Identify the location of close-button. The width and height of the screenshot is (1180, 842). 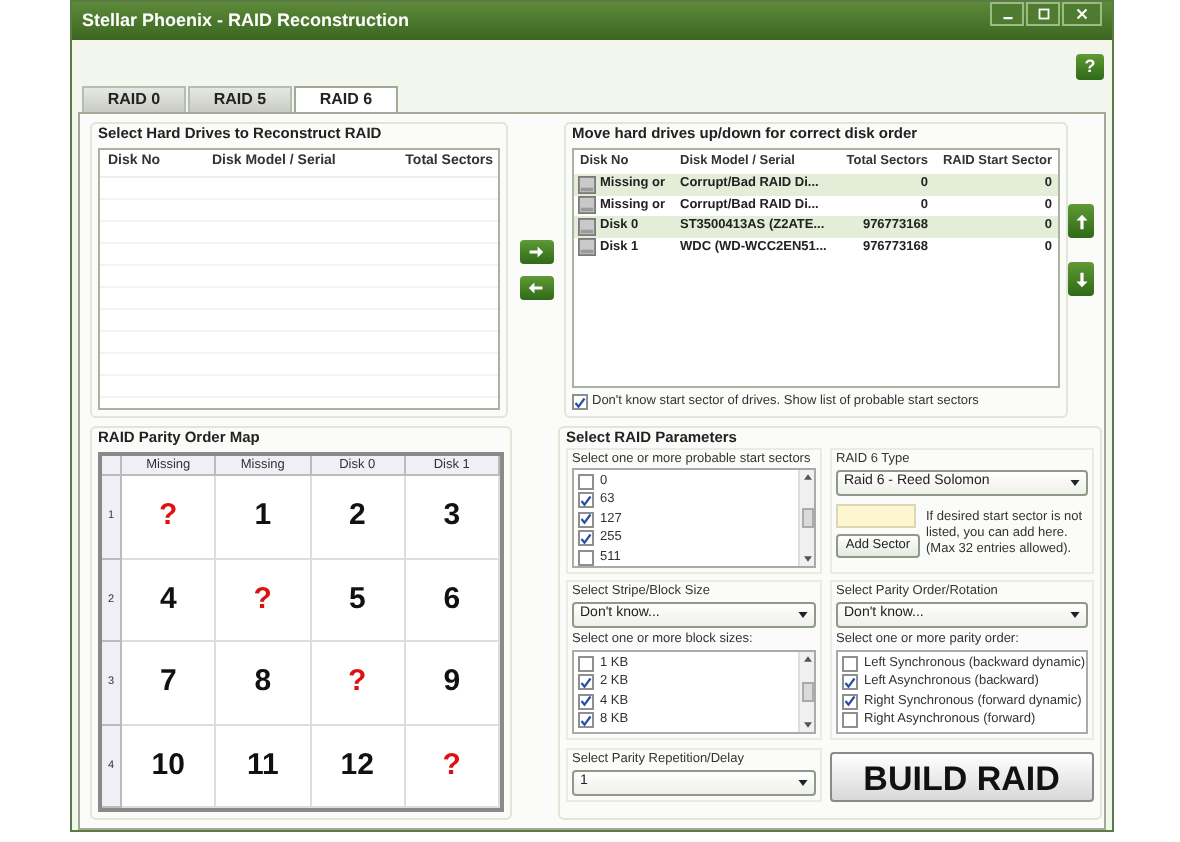
(1082, 14).